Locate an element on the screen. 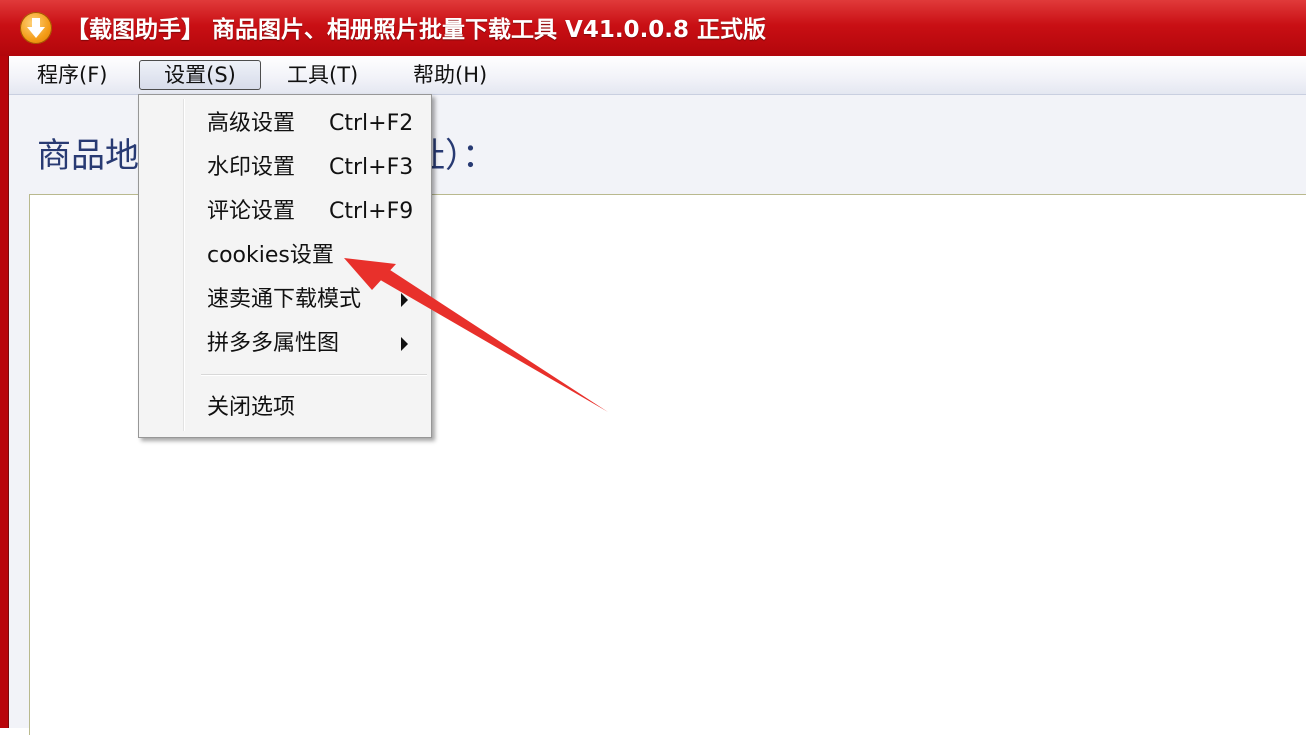 The width and height of the screenshot is (1306, 735). window-title: 【载图助手】 商品图片、相册照片批量下载工具 V41.0.0.8 正式版 is located at coordinates (416, 30).